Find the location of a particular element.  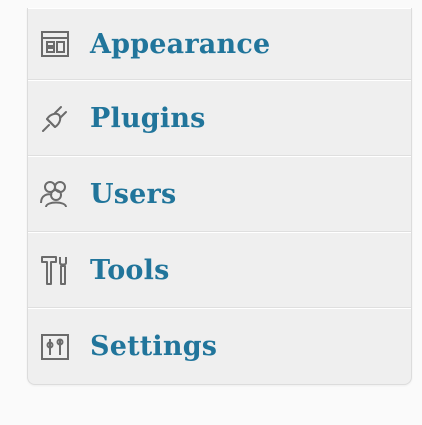

menu-item-label: Appearance is located at coordinates (180, 44).